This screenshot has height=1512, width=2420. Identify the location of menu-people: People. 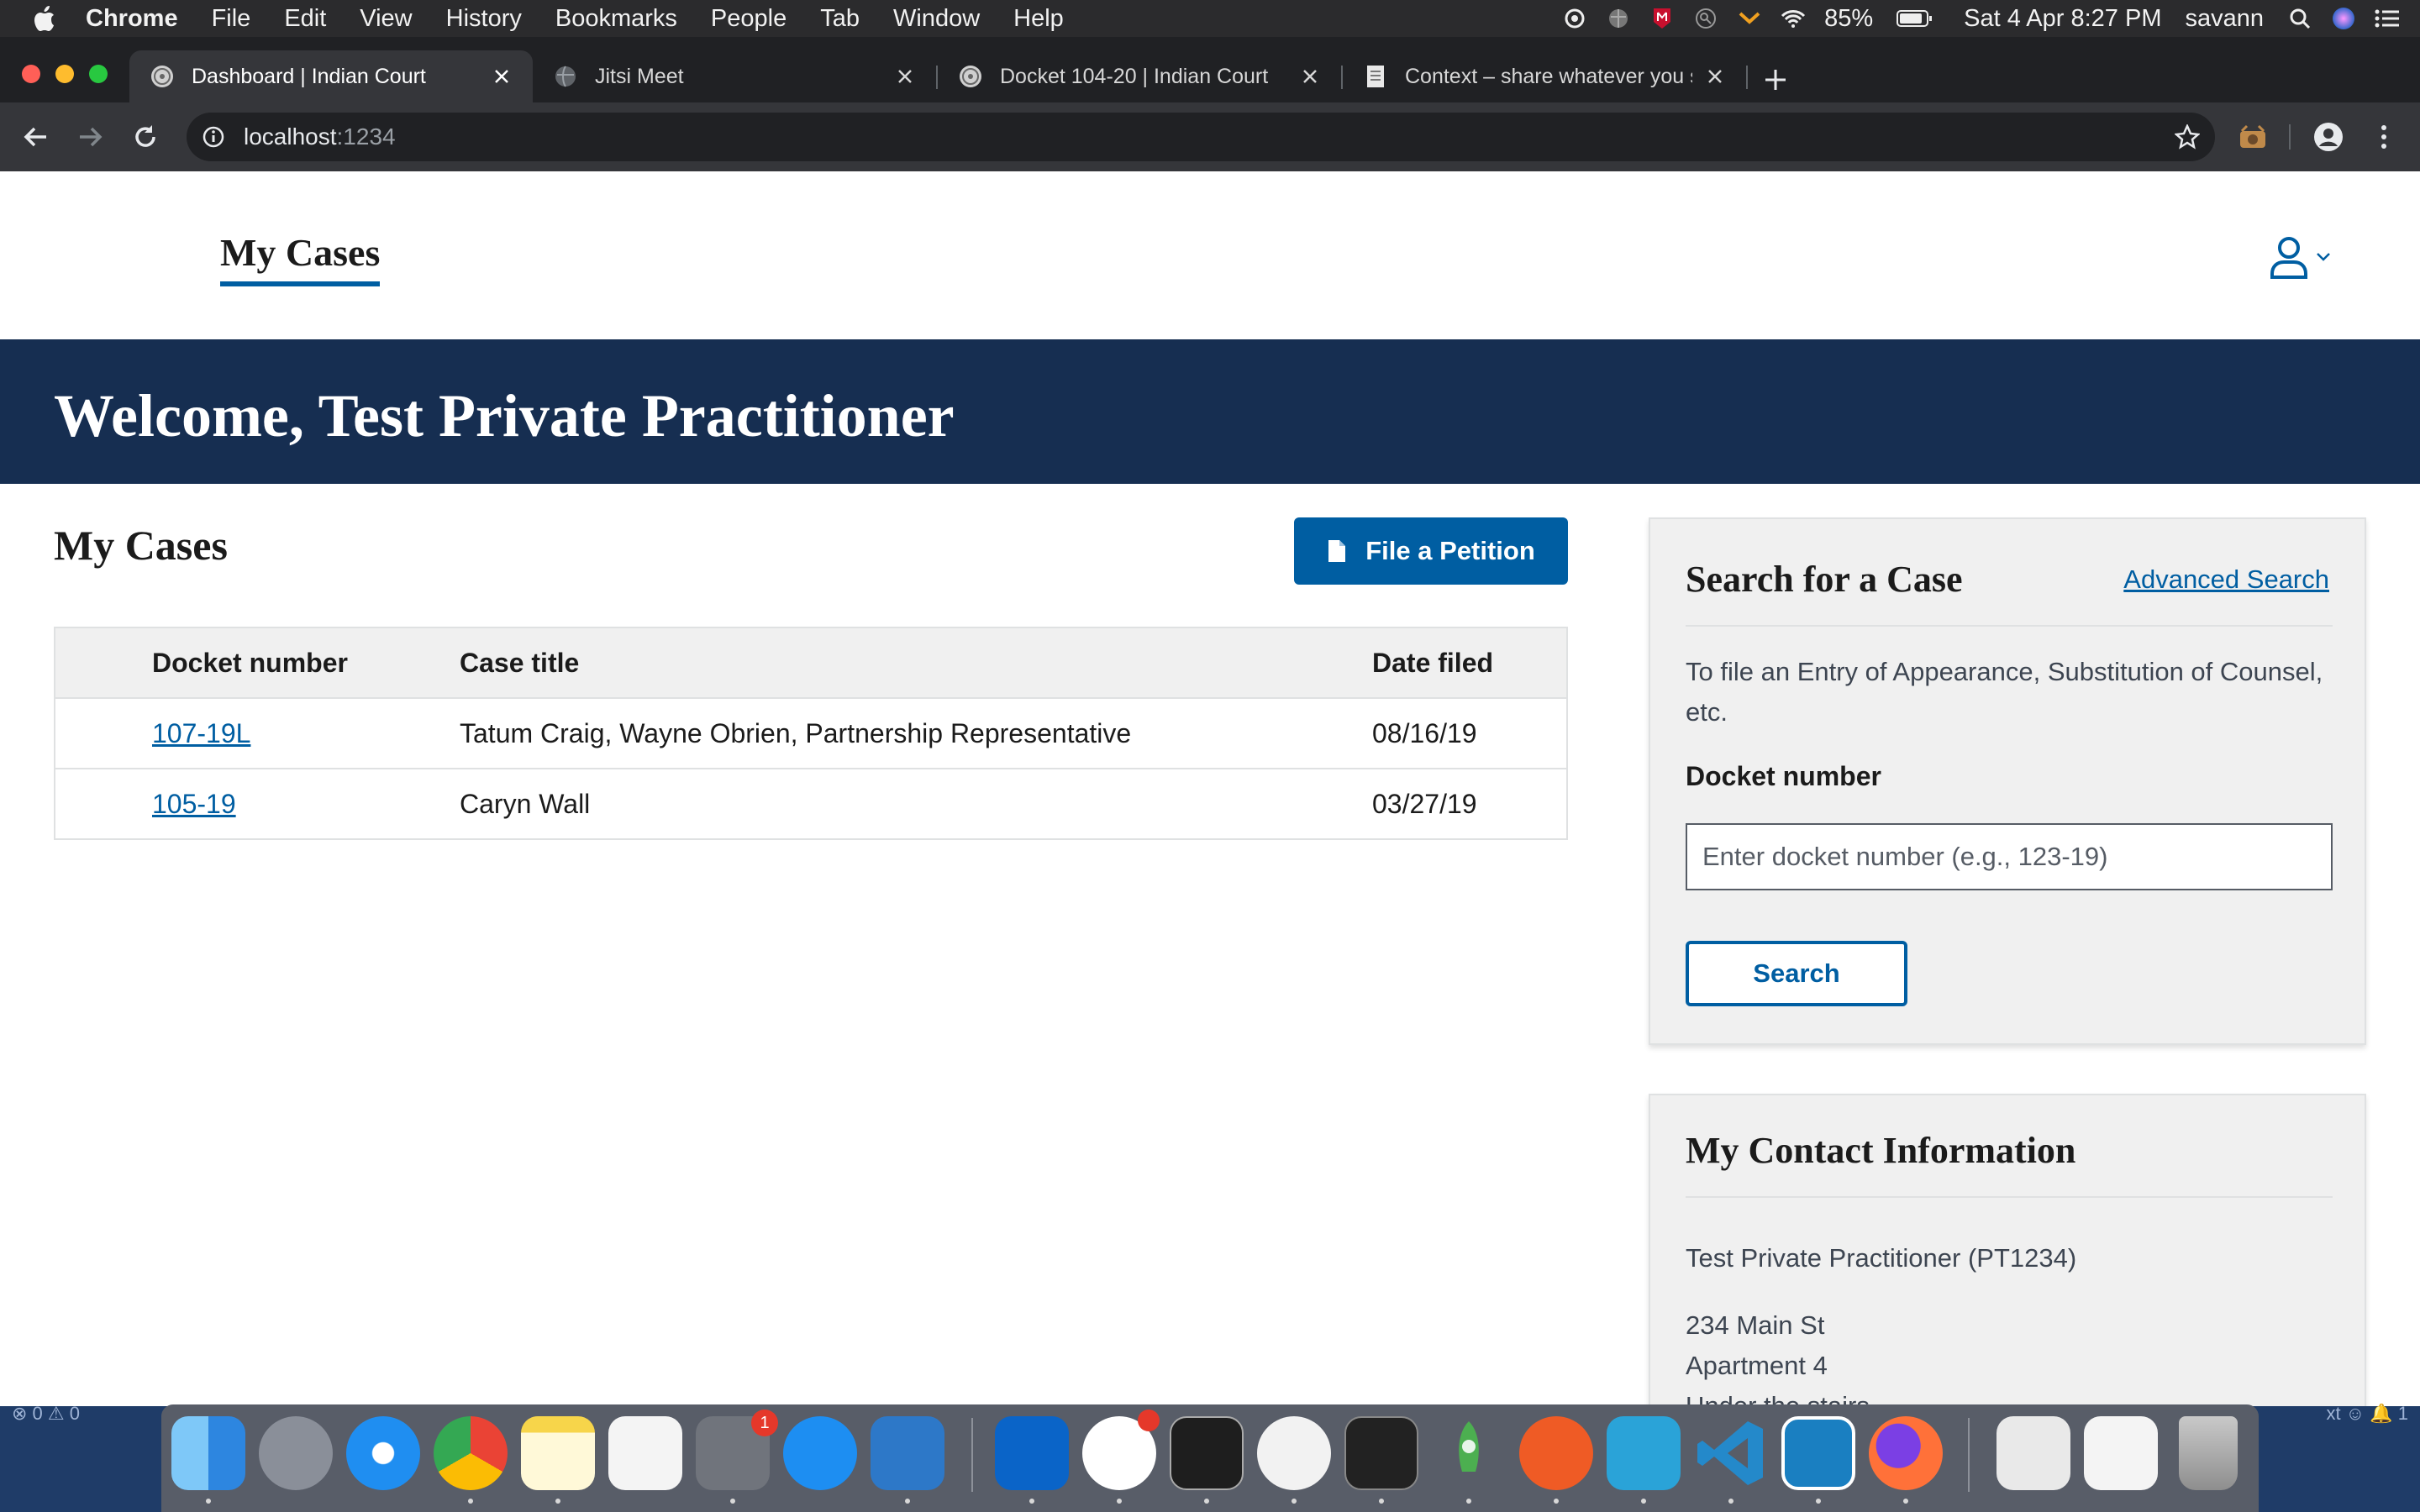
(749, 19).